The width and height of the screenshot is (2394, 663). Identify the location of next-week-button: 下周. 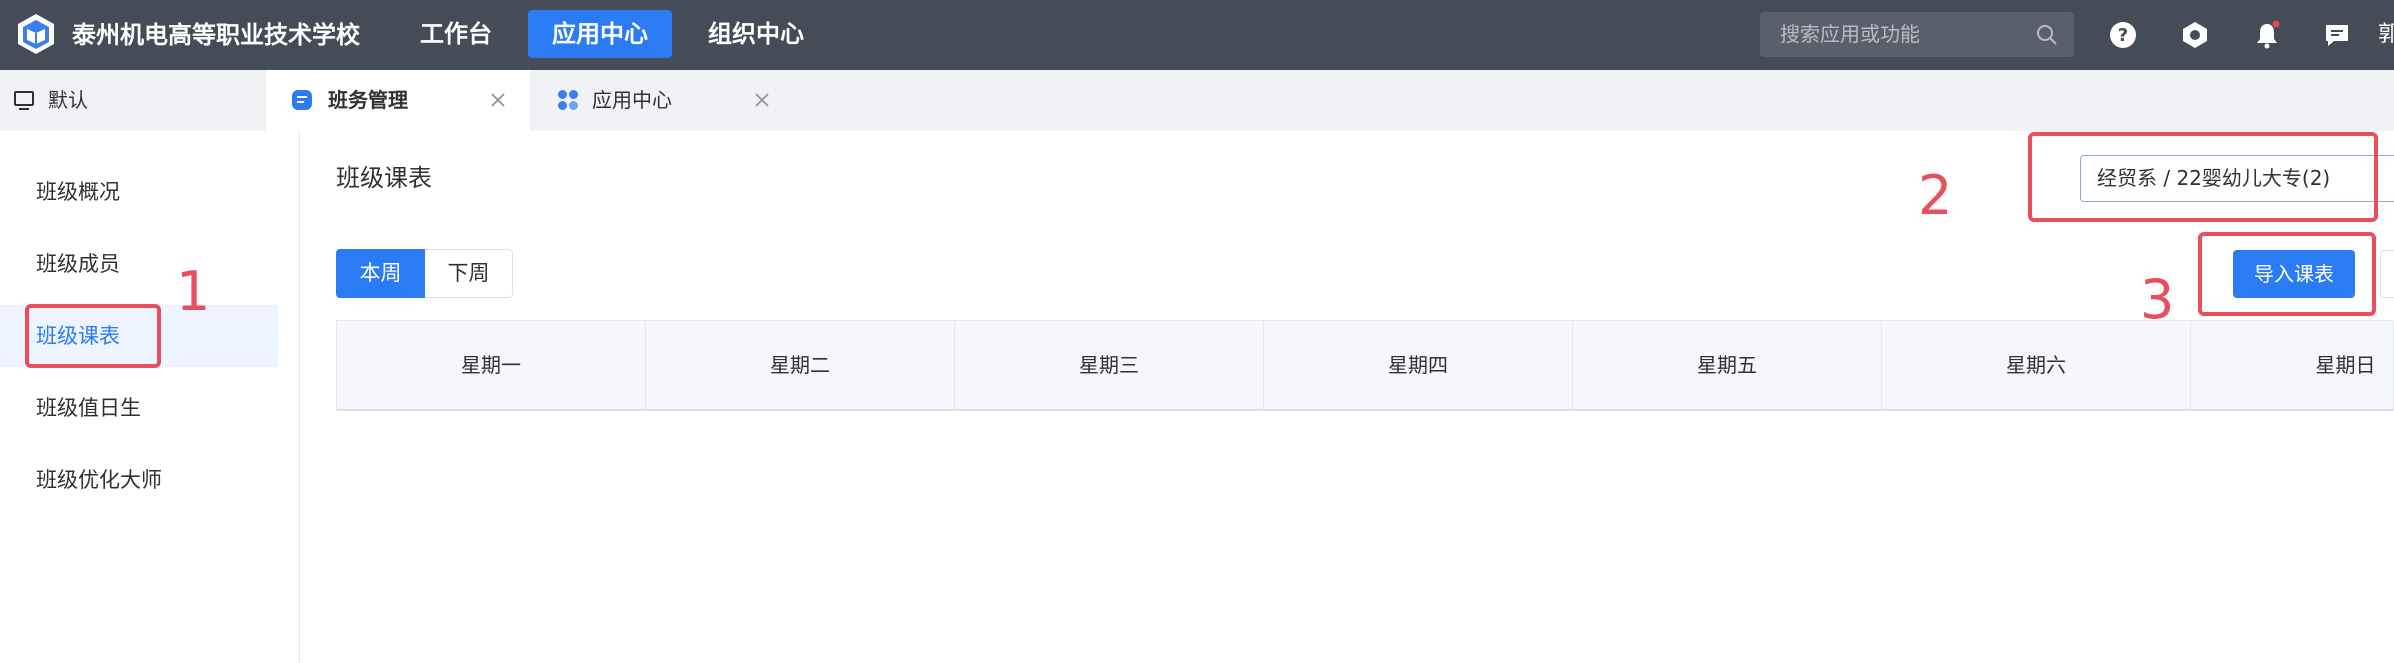
(469, 273).